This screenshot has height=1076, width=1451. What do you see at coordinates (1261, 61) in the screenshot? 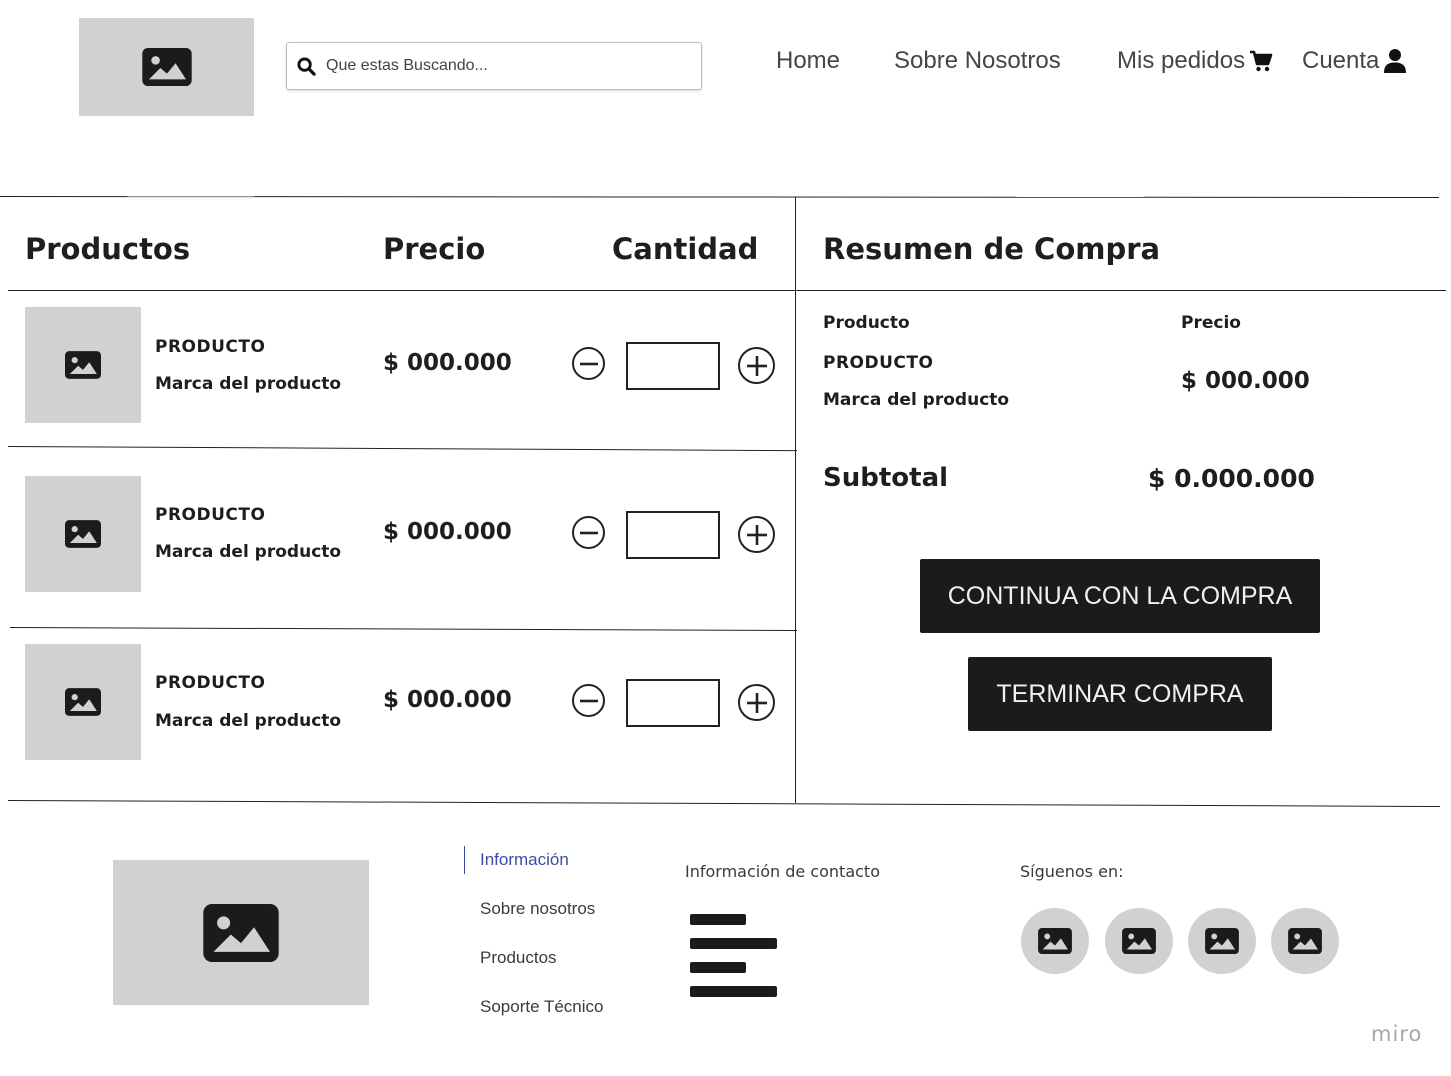
I see `cart-icon` at bounding box center [1261, 61].